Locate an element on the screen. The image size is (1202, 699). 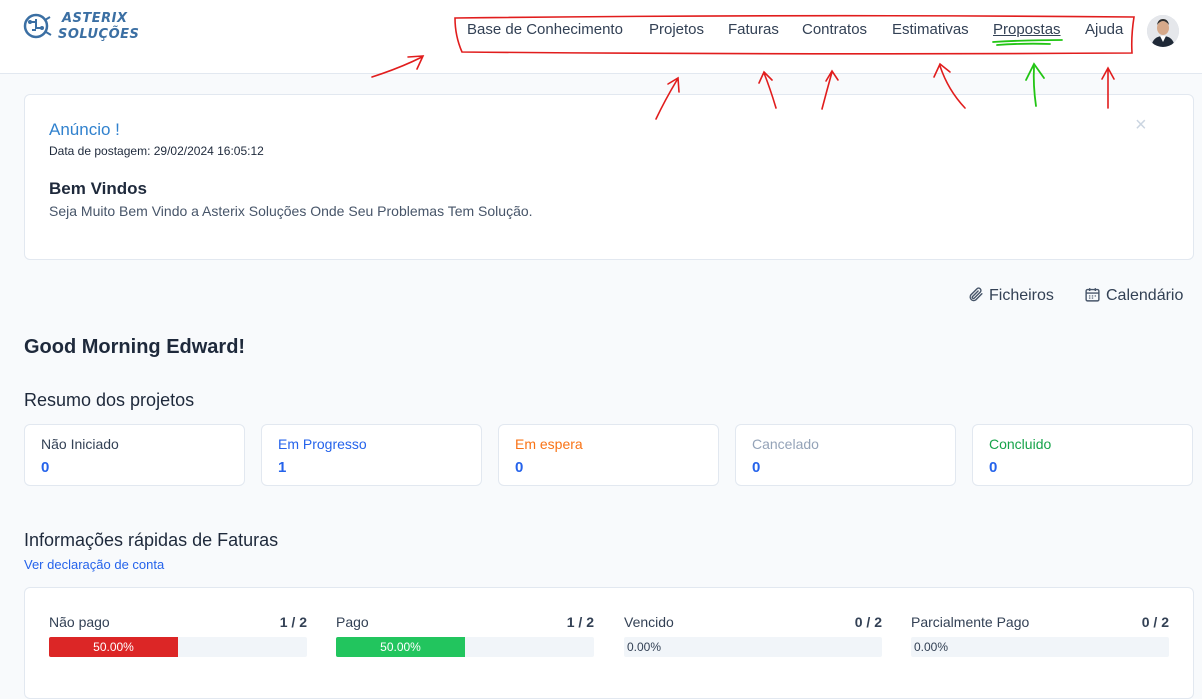
project-status-card: Em Progresso 1 is located at coordinates (371, 455).